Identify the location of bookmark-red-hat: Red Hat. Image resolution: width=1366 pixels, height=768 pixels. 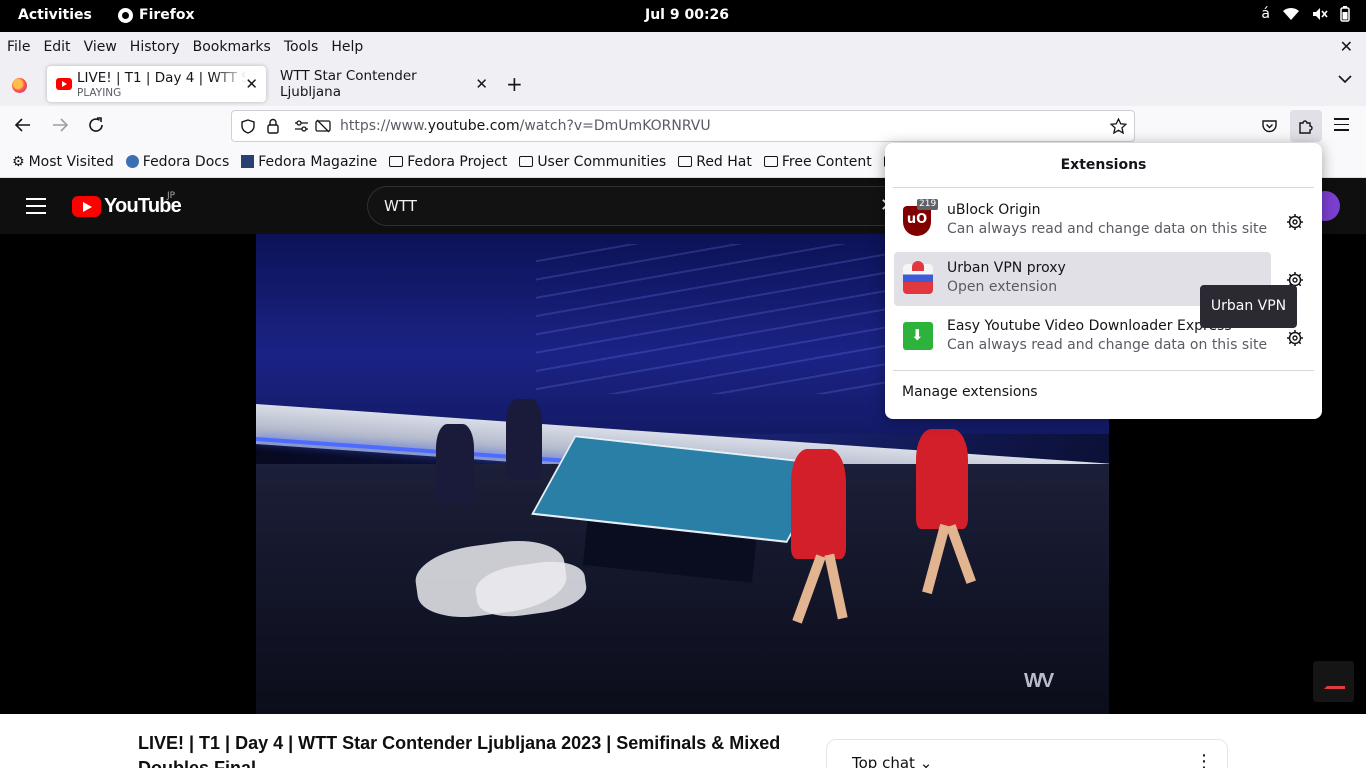
(715, 162).